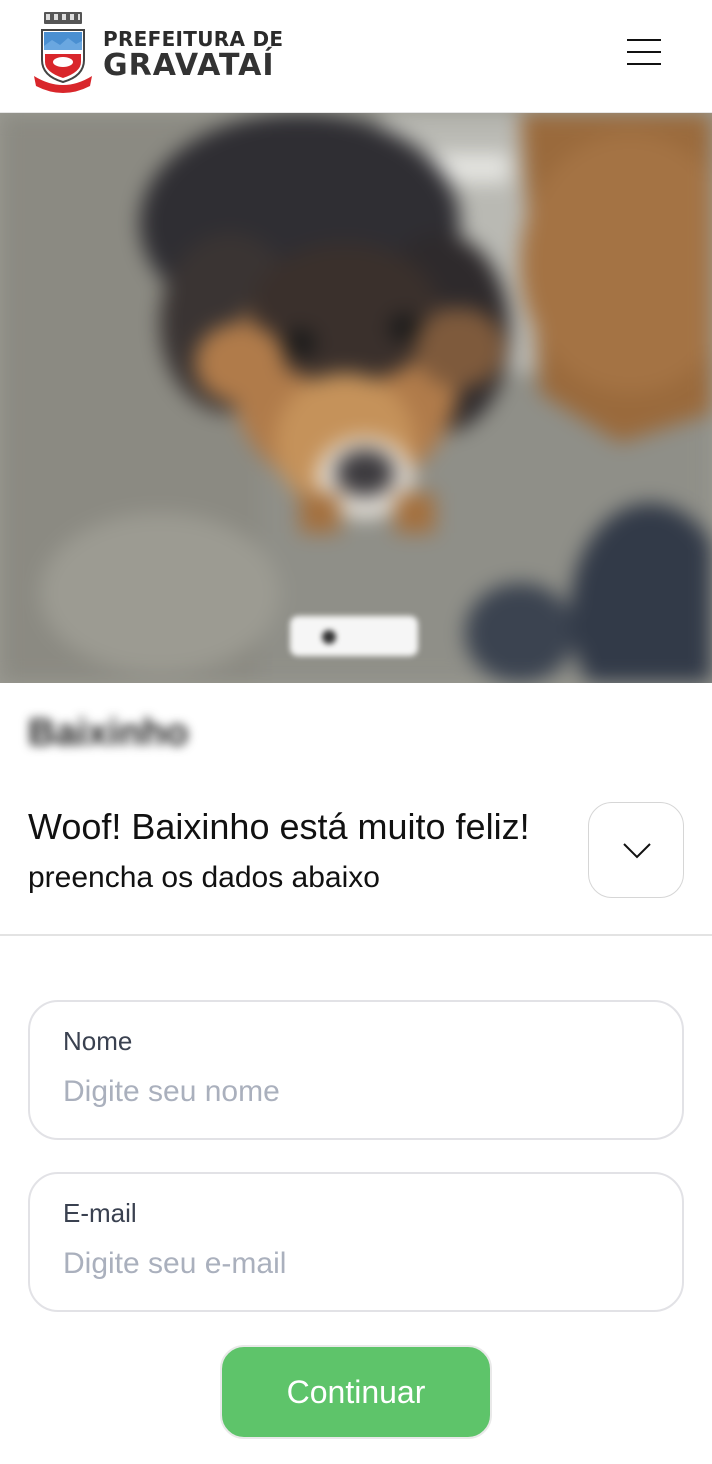 The image size is (712, 1464). I want to click on city-crest-icon, so click(63, 52).